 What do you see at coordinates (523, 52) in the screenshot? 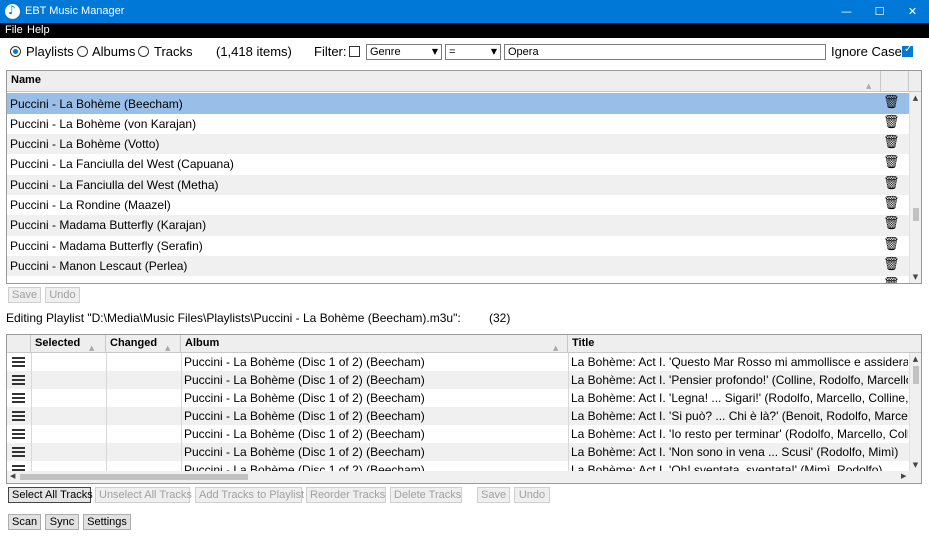
I see `filter-value-text: Opera` at bounding box center [523, 52].